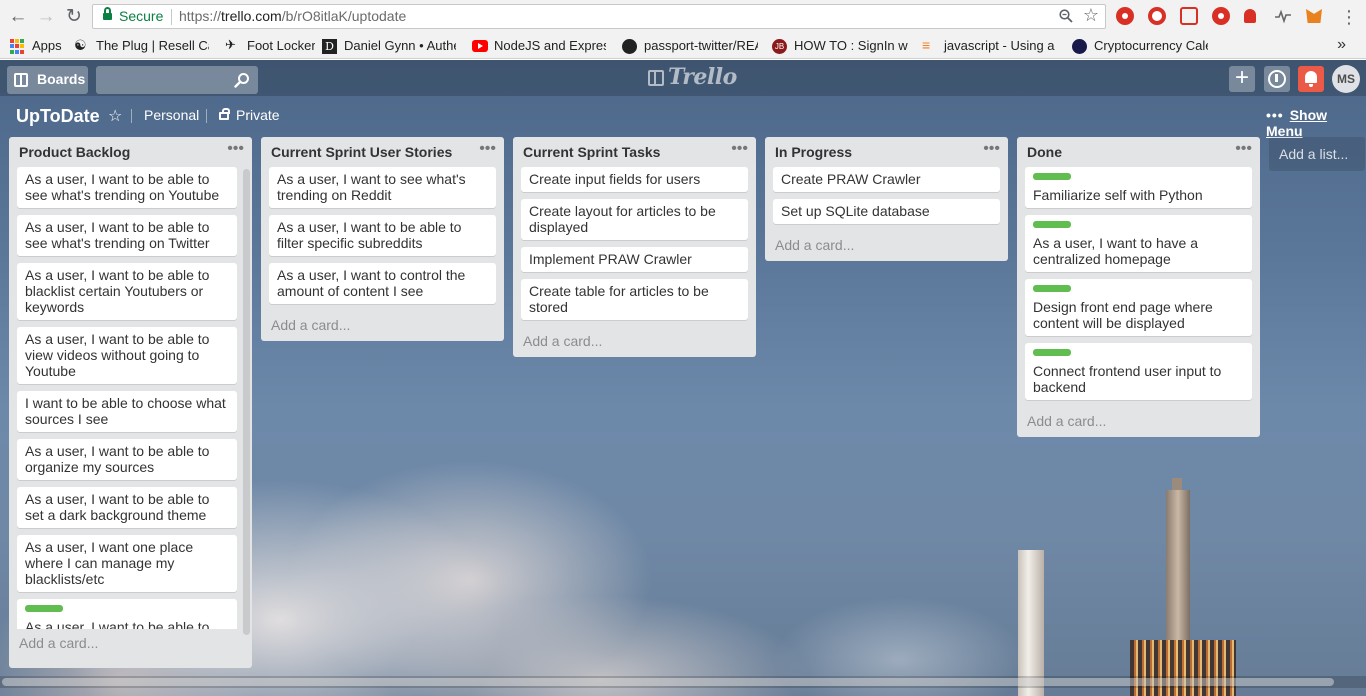  What do you see at coordinates (539, 46) in the screenshot?
I see `bookmark-nodejs-expressjs: NodeJS and ExpressJS` at bounding box center [539, 46].